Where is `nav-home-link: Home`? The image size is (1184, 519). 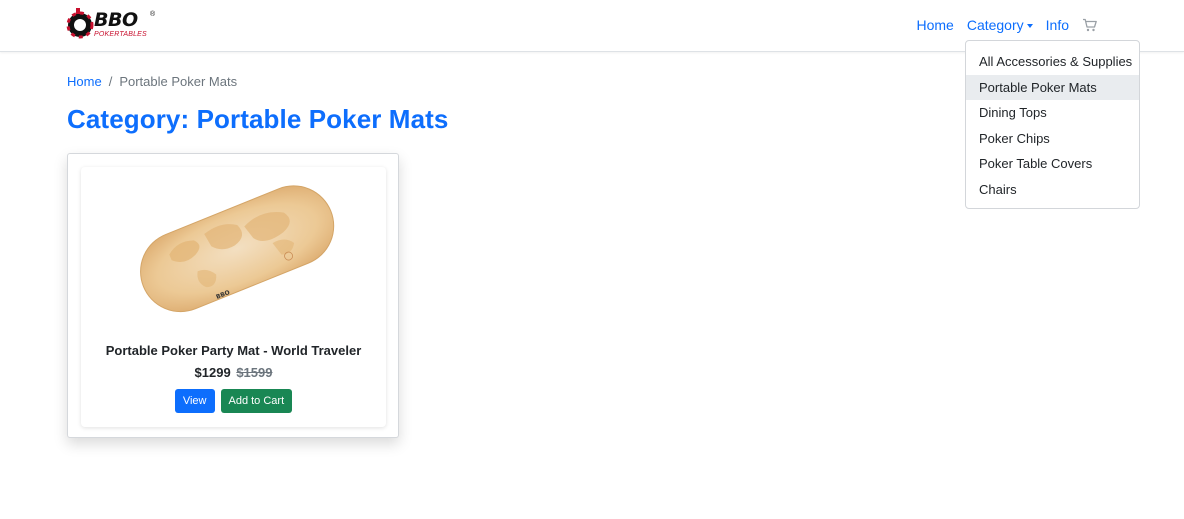 nav-home-link: Home is located at coordinates (934, 25).